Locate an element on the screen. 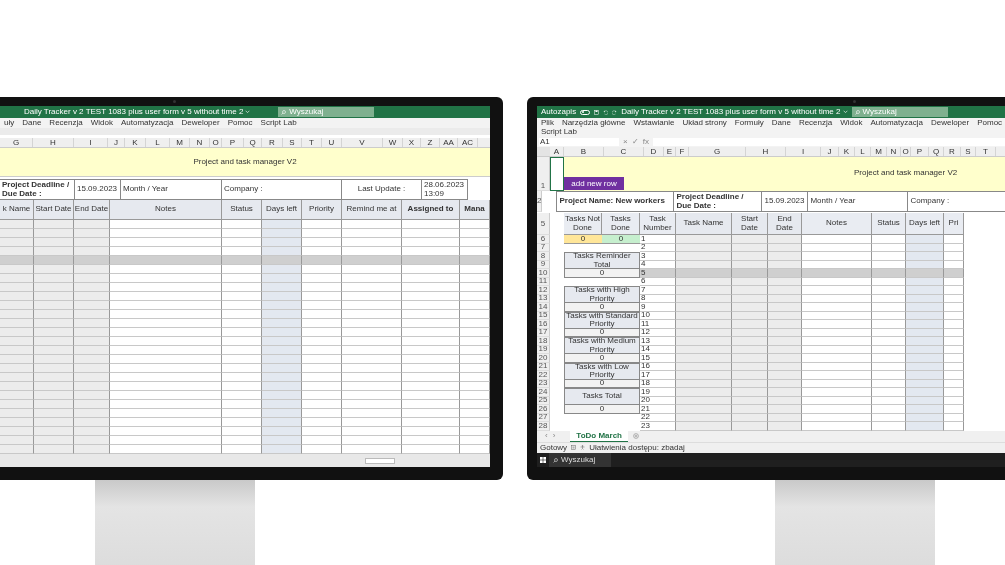  formula-button: ✓ is located at coordinates (635, 142).